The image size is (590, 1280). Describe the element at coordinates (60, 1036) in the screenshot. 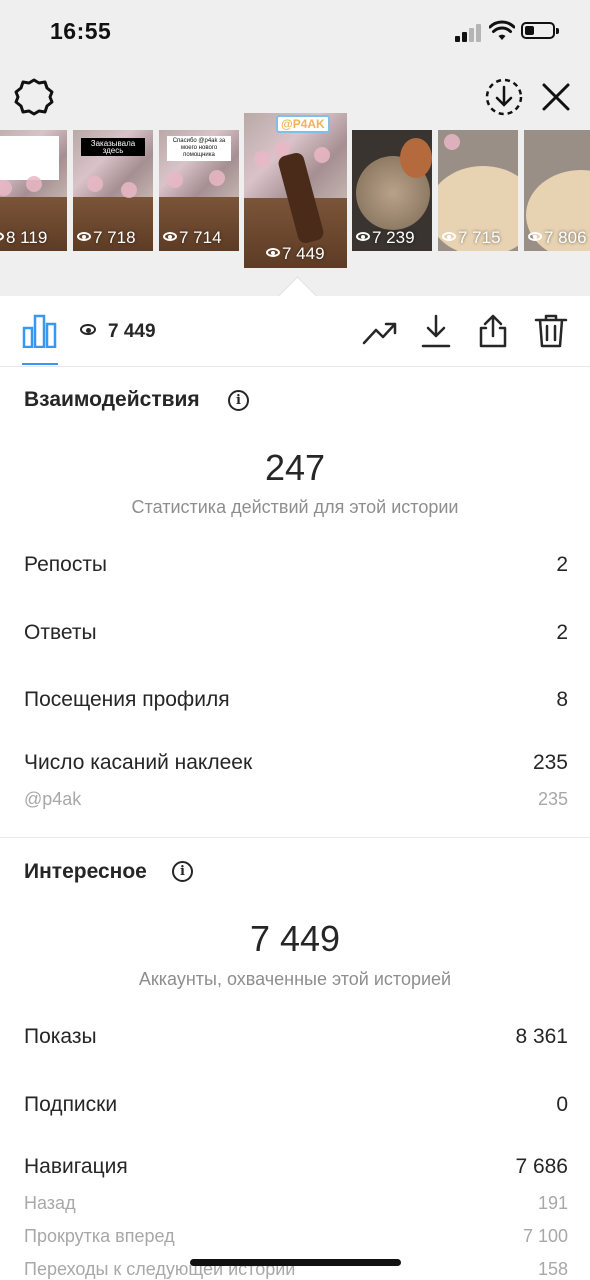

I see `stat-label: Показы` at that location.